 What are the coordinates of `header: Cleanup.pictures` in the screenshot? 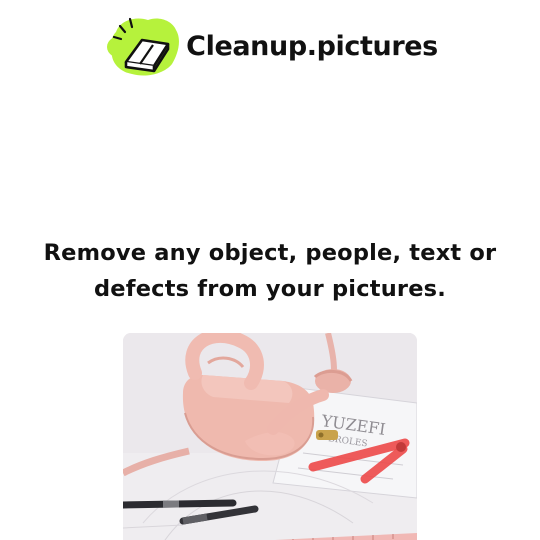 It's located at (270, 46).